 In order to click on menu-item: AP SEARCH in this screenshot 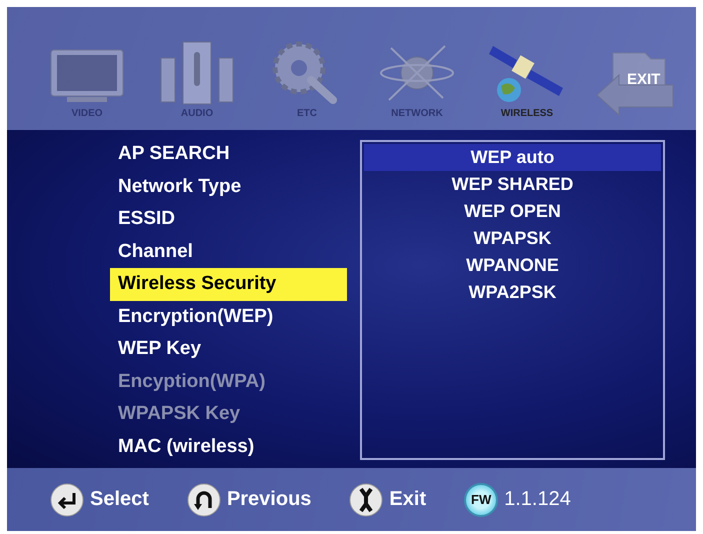, I will do `click(228, 154)`.